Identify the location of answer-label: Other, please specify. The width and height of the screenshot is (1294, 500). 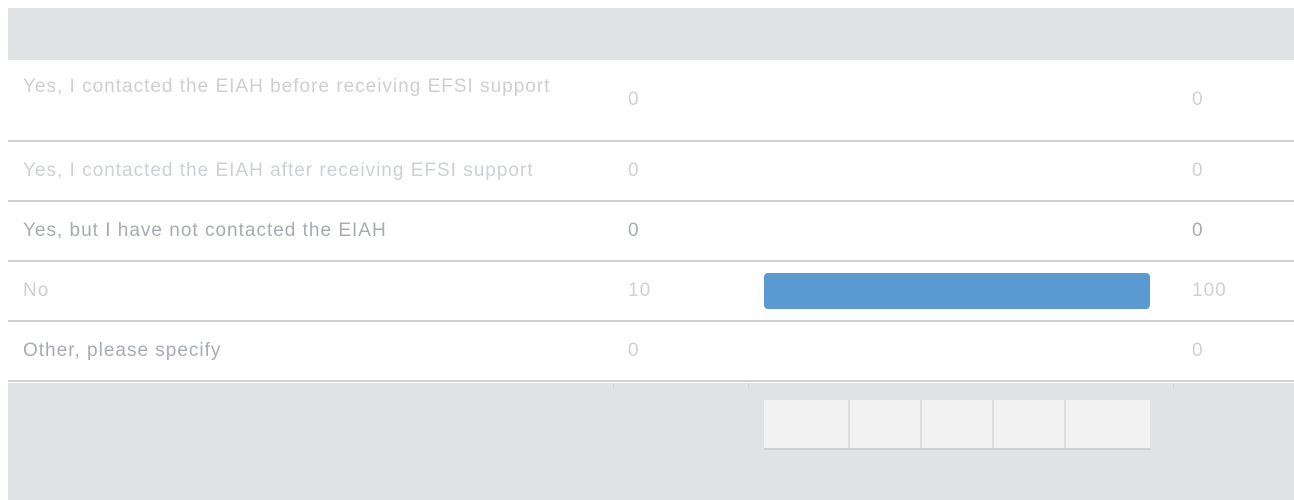
(122, 350).